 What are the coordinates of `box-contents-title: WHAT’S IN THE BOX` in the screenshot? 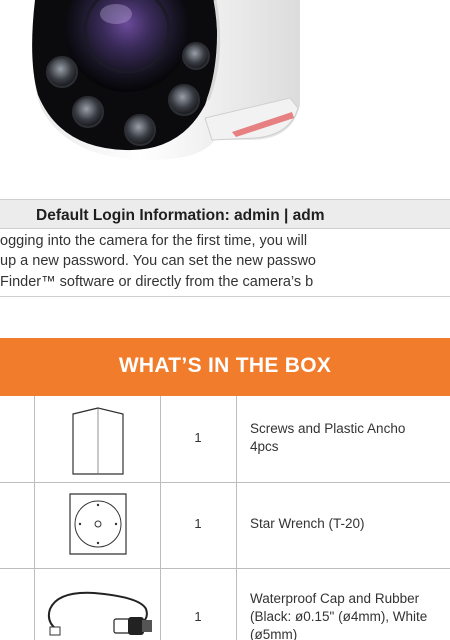 It's located at (225, 365).